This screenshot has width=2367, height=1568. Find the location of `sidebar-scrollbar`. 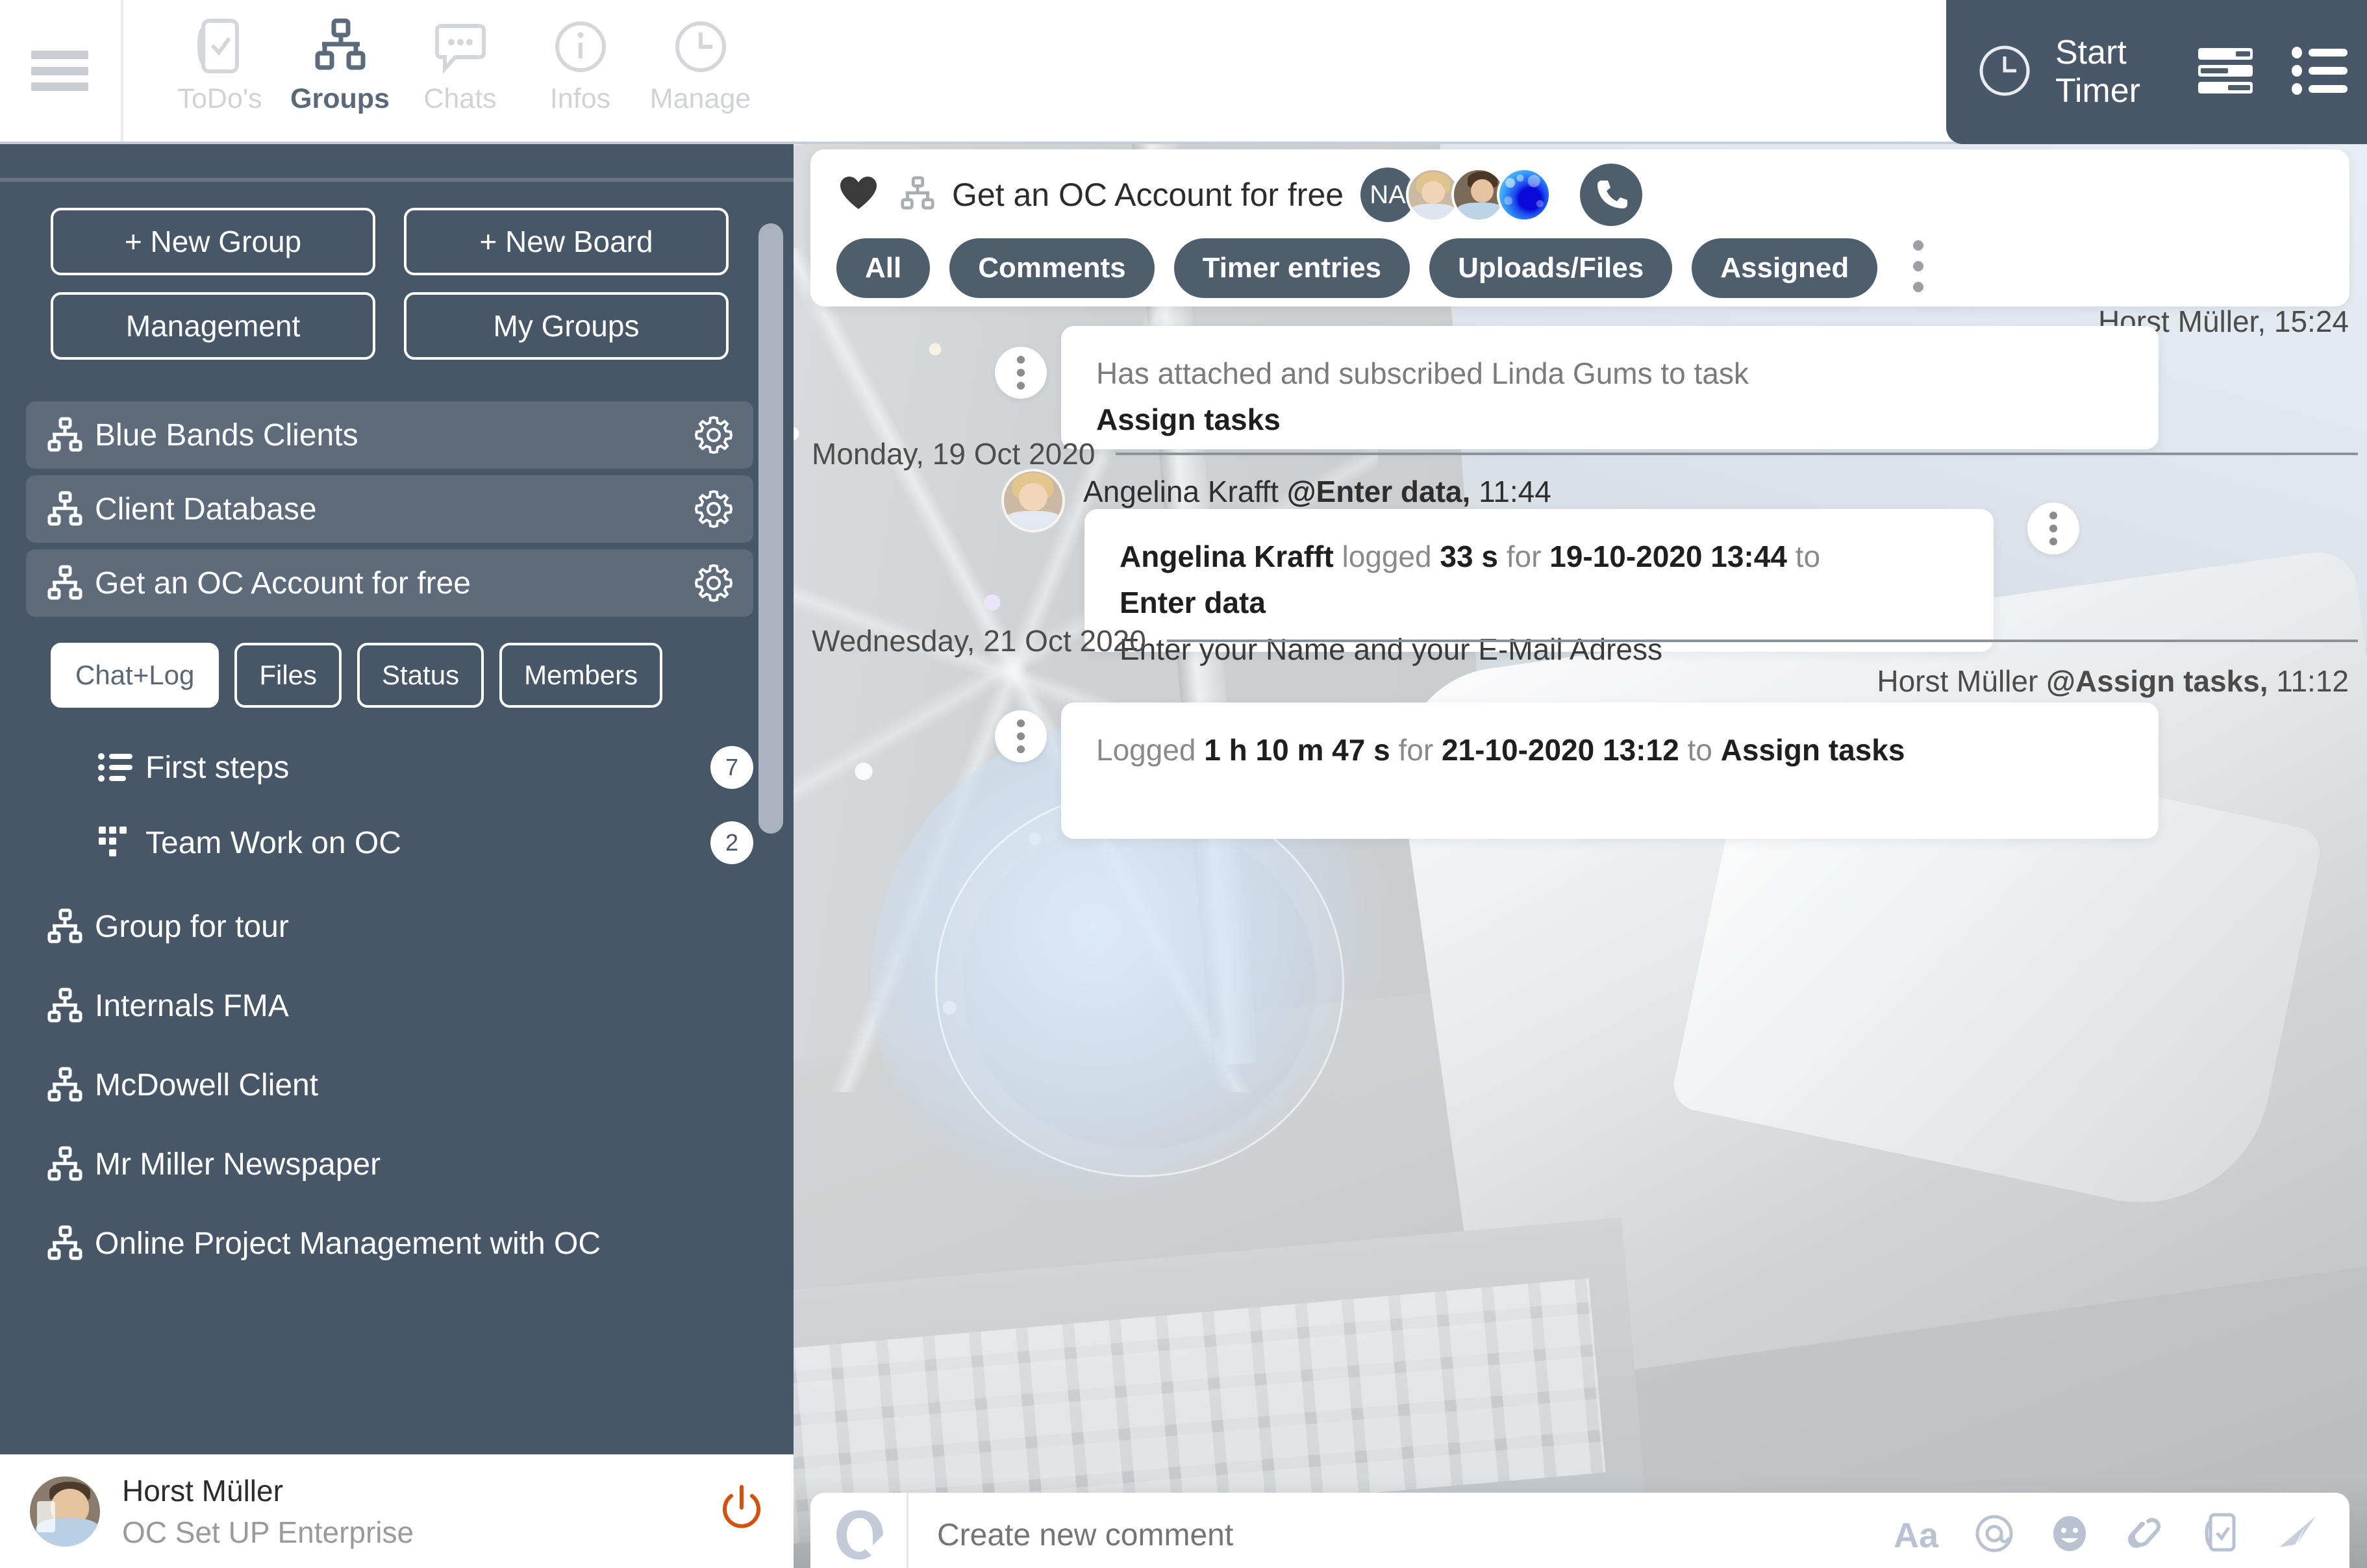

sidebar-scrollbar is located at coordinates (770, 858).